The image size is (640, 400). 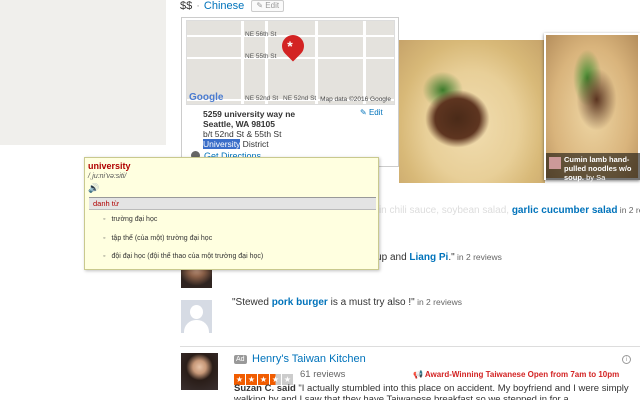 I want to click on snippet-author: Suzan C. said, so click(x=265, y=388).